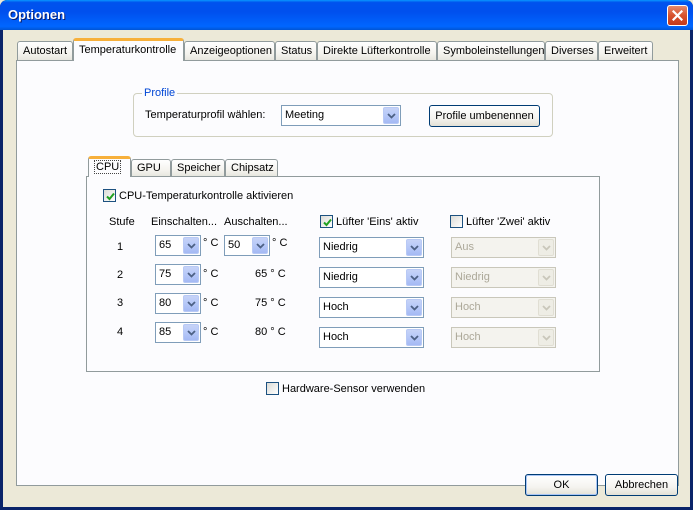 This screenshot has width=693, height=510. What do you see at coordinates (178, 303) in the screenshot?
I see `on-temp-select-3: 80` at bounding box center [178, 303].